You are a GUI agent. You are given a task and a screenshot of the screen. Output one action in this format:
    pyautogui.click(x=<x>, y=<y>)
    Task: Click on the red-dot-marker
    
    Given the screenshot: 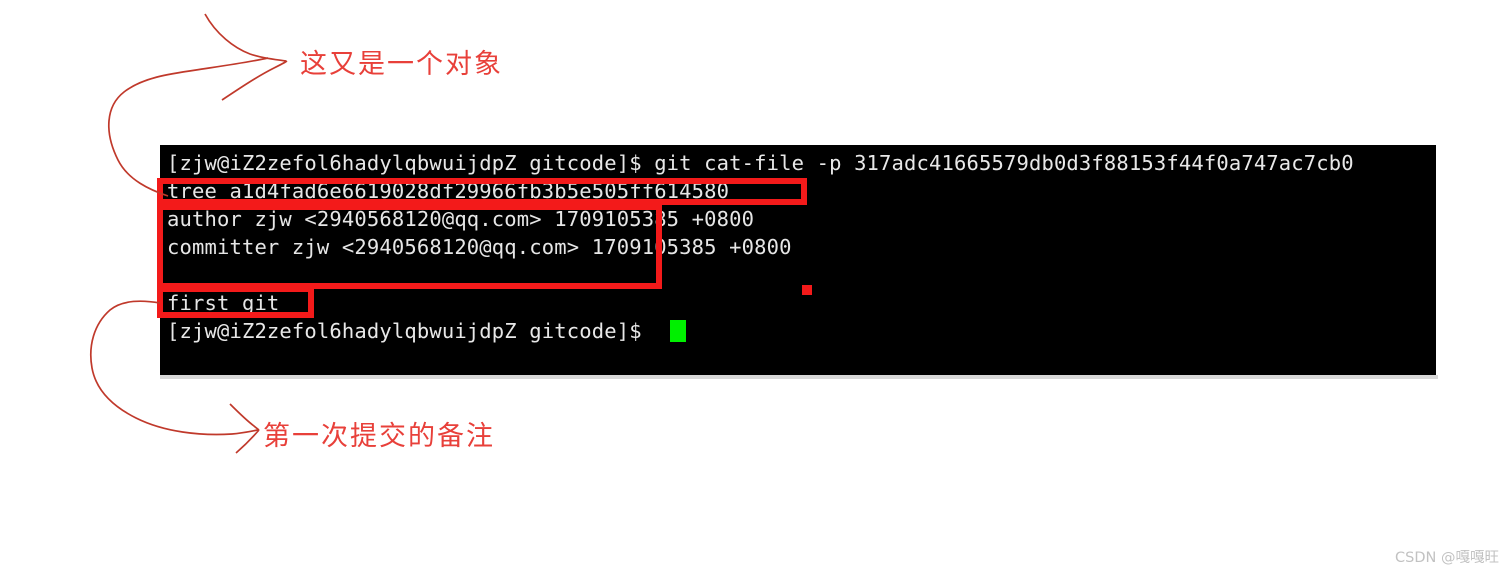 What is the action you would take?
    pyautogui.click(x=807, y=290)
    